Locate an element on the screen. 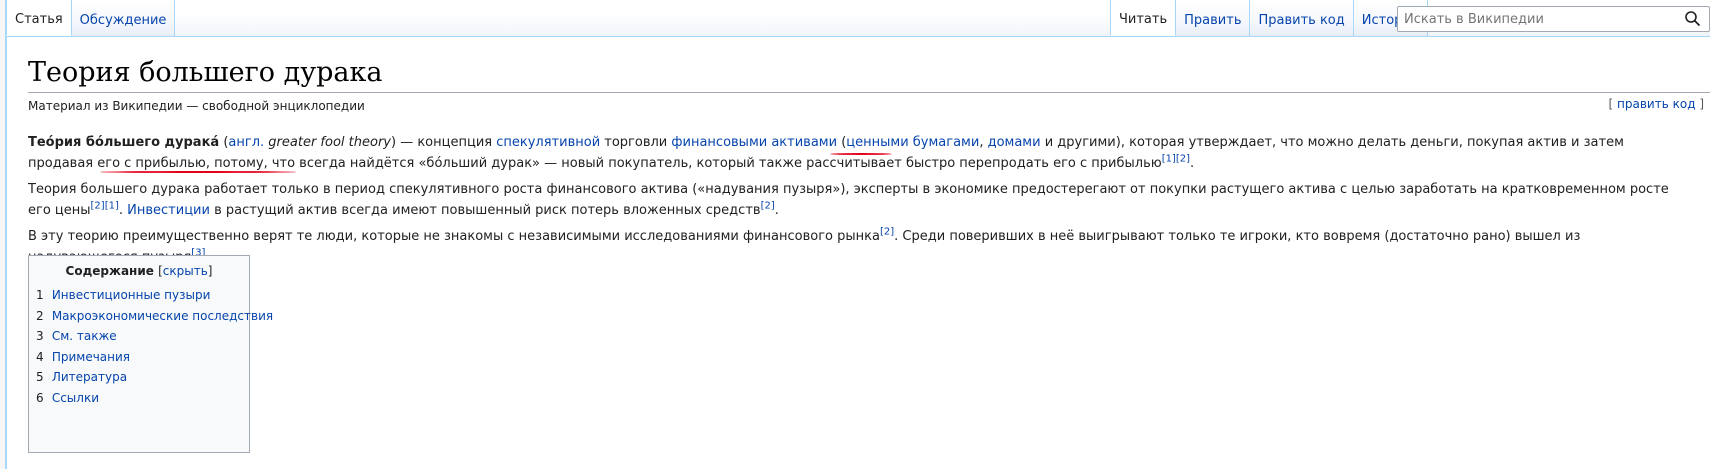  tab-article: Статья is located at coordinates (39, 18).